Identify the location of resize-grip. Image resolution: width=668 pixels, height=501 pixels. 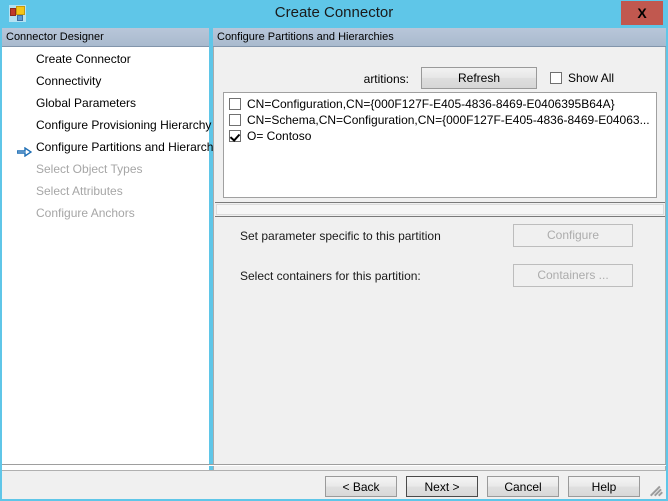
(656, 490).